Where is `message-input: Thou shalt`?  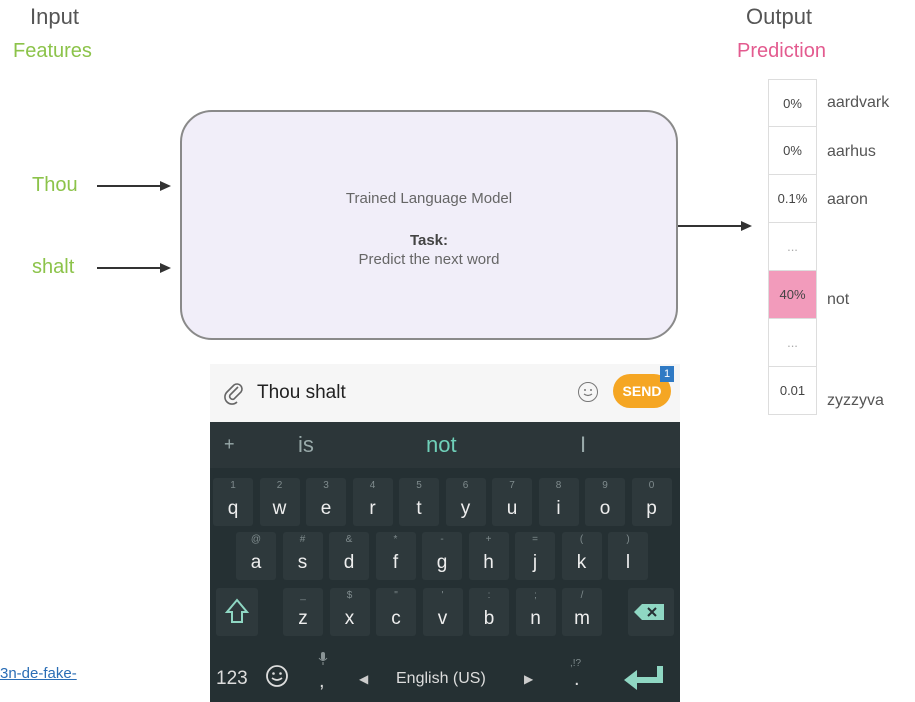 message-input: Thou shalt is located at coordinates (301, 393).